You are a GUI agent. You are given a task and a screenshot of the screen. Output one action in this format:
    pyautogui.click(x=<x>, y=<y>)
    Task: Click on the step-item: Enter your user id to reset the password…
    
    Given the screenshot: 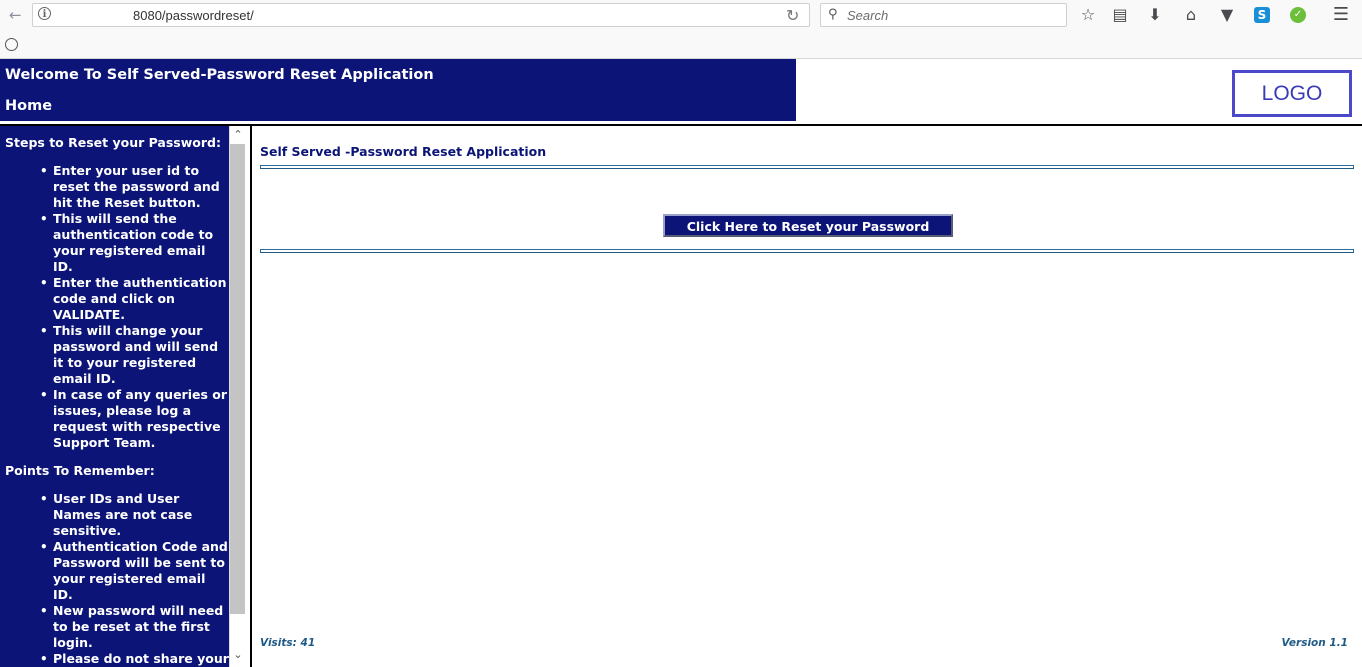 What is the action you would take?
    pyautogui.click(x=134, y=187)
    